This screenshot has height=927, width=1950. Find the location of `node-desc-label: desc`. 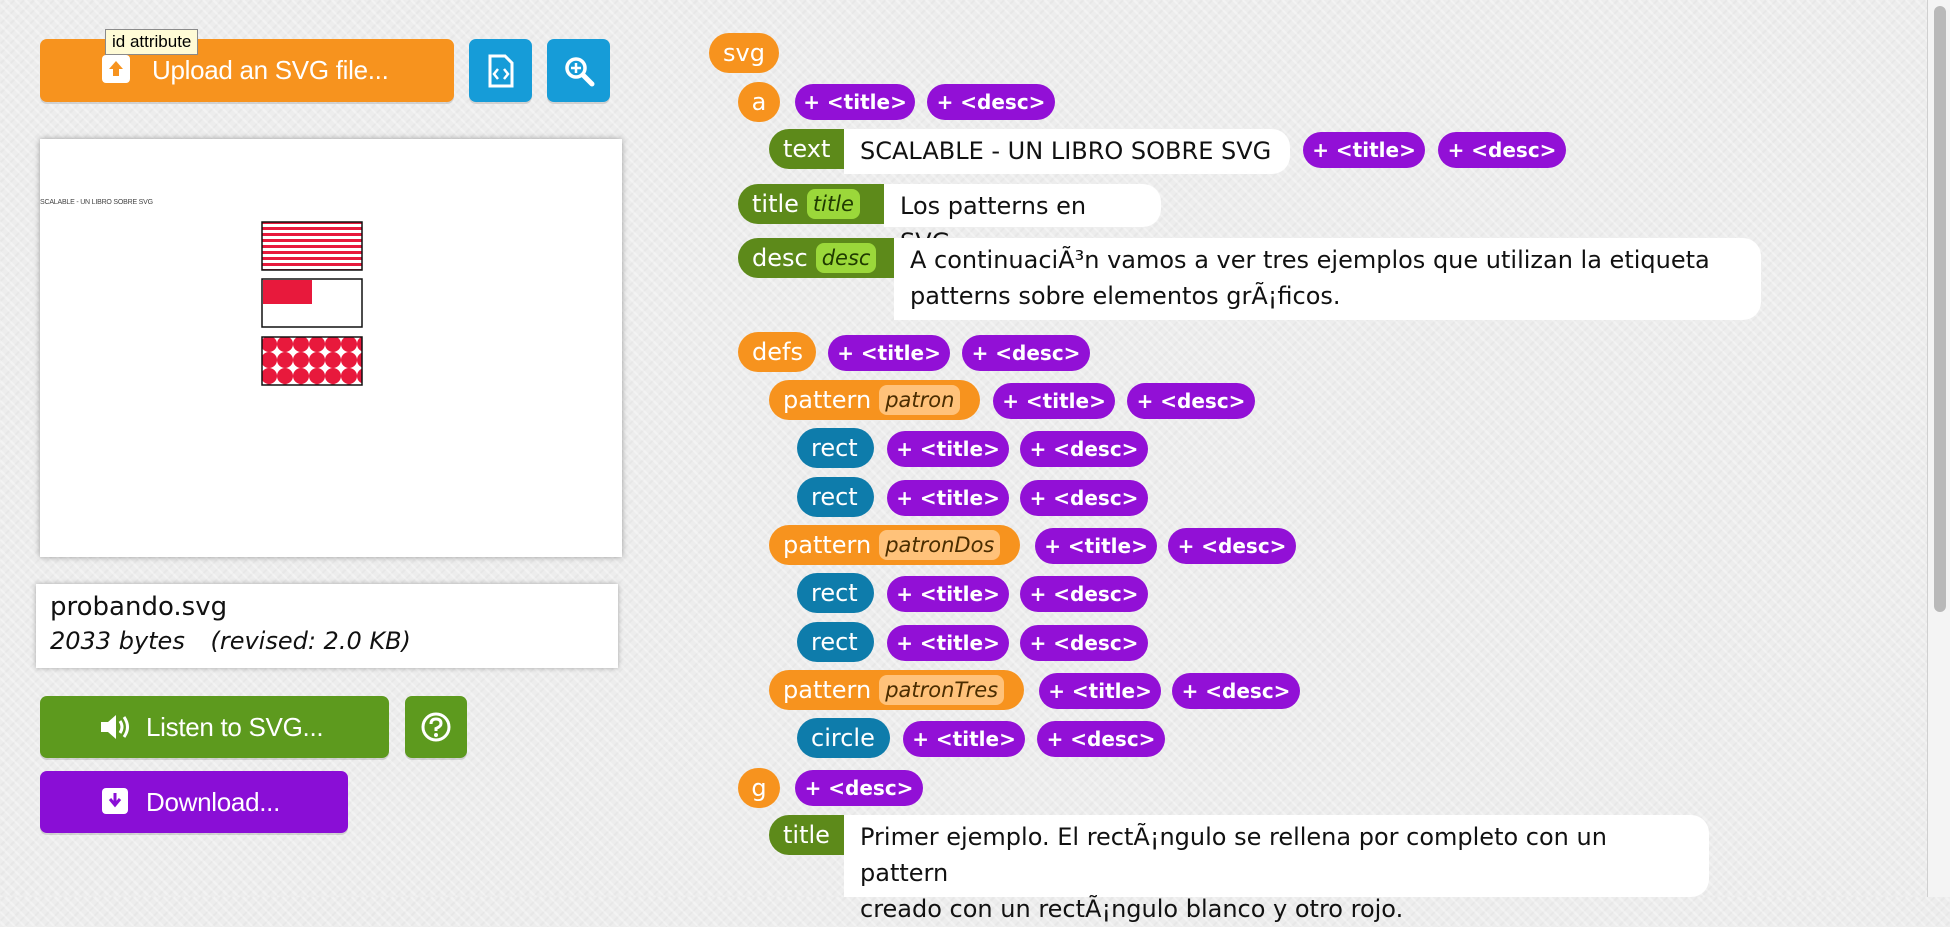

node-desc-label: desc is located at coordinates (780, 258).